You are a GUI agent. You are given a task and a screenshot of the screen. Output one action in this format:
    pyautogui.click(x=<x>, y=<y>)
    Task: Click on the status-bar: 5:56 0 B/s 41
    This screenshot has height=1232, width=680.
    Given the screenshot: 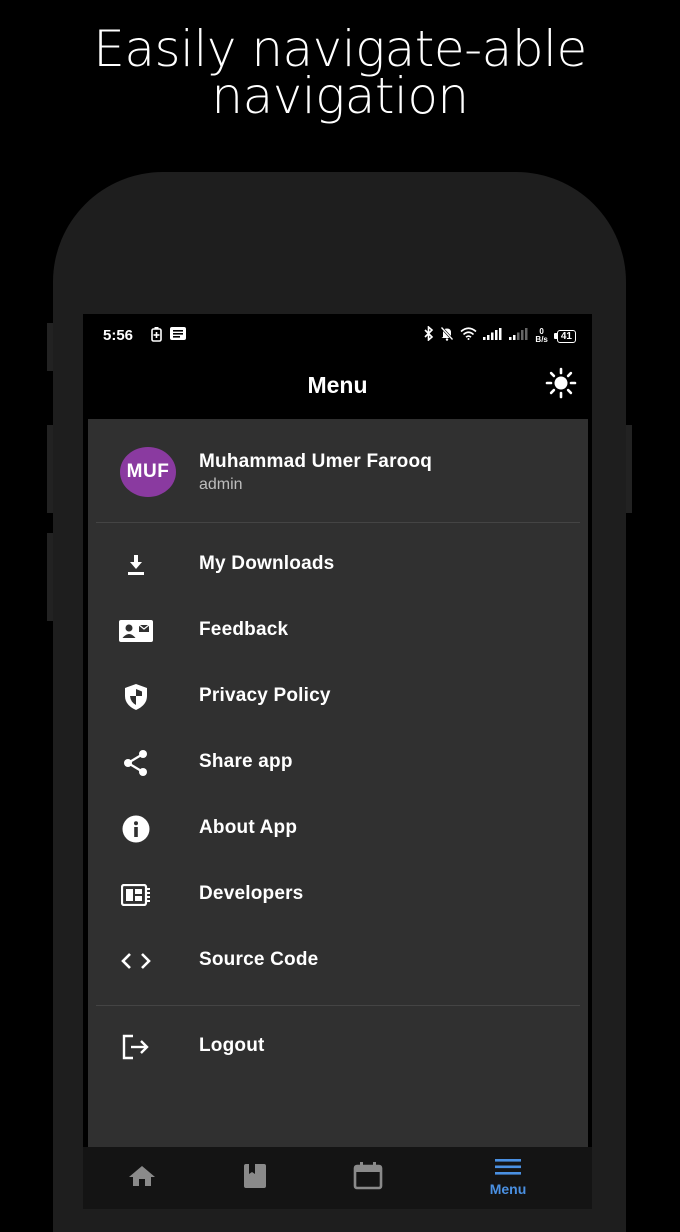 What is the action you would take?
    pyautogui.click(x=337, y=334)
    